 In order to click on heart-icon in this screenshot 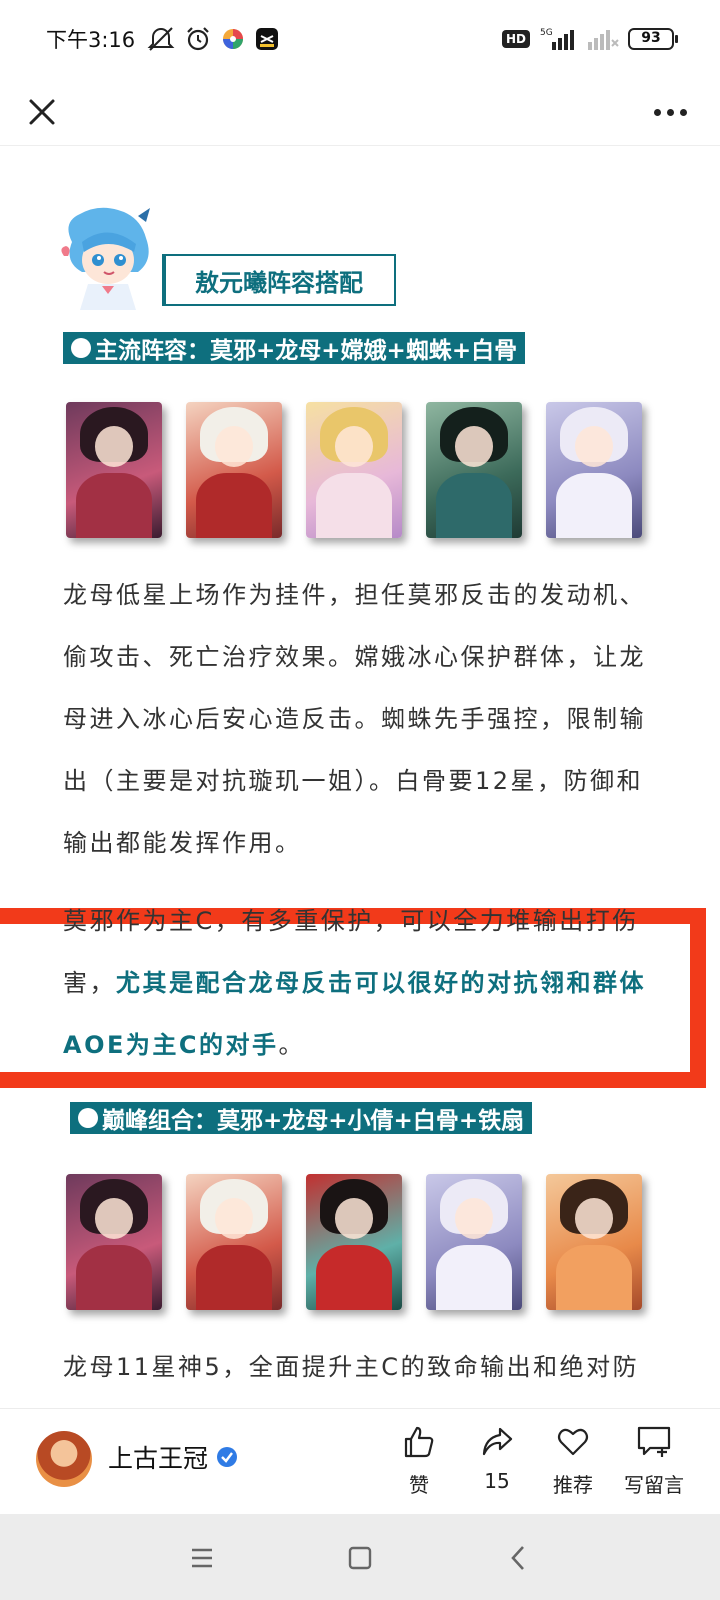, I will do `click(573, 1442)`.